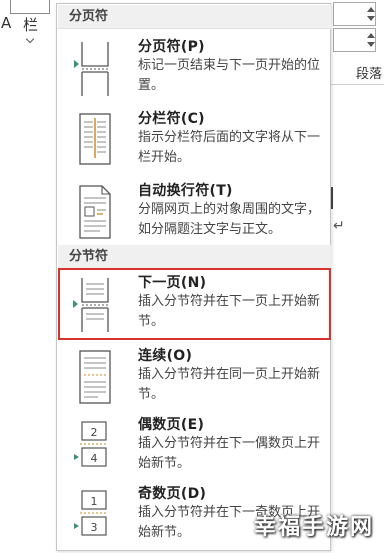 The height and width of the screenshot is (553, 384). I want to click on menu-item-title: 连续(O), so click(165, 356).